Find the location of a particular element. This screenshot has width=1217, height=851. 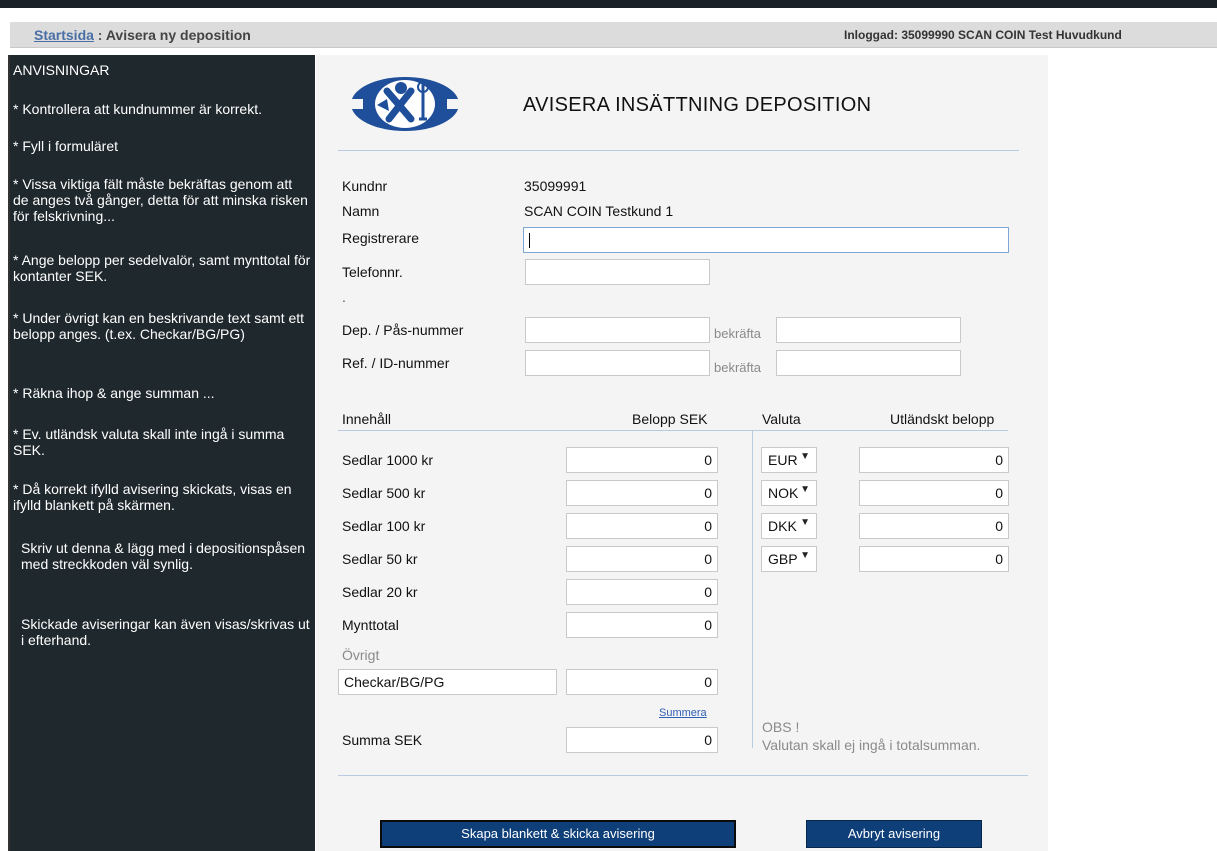

sidebar-title: ANVISNINGAR is located at coordinates (61, 70).